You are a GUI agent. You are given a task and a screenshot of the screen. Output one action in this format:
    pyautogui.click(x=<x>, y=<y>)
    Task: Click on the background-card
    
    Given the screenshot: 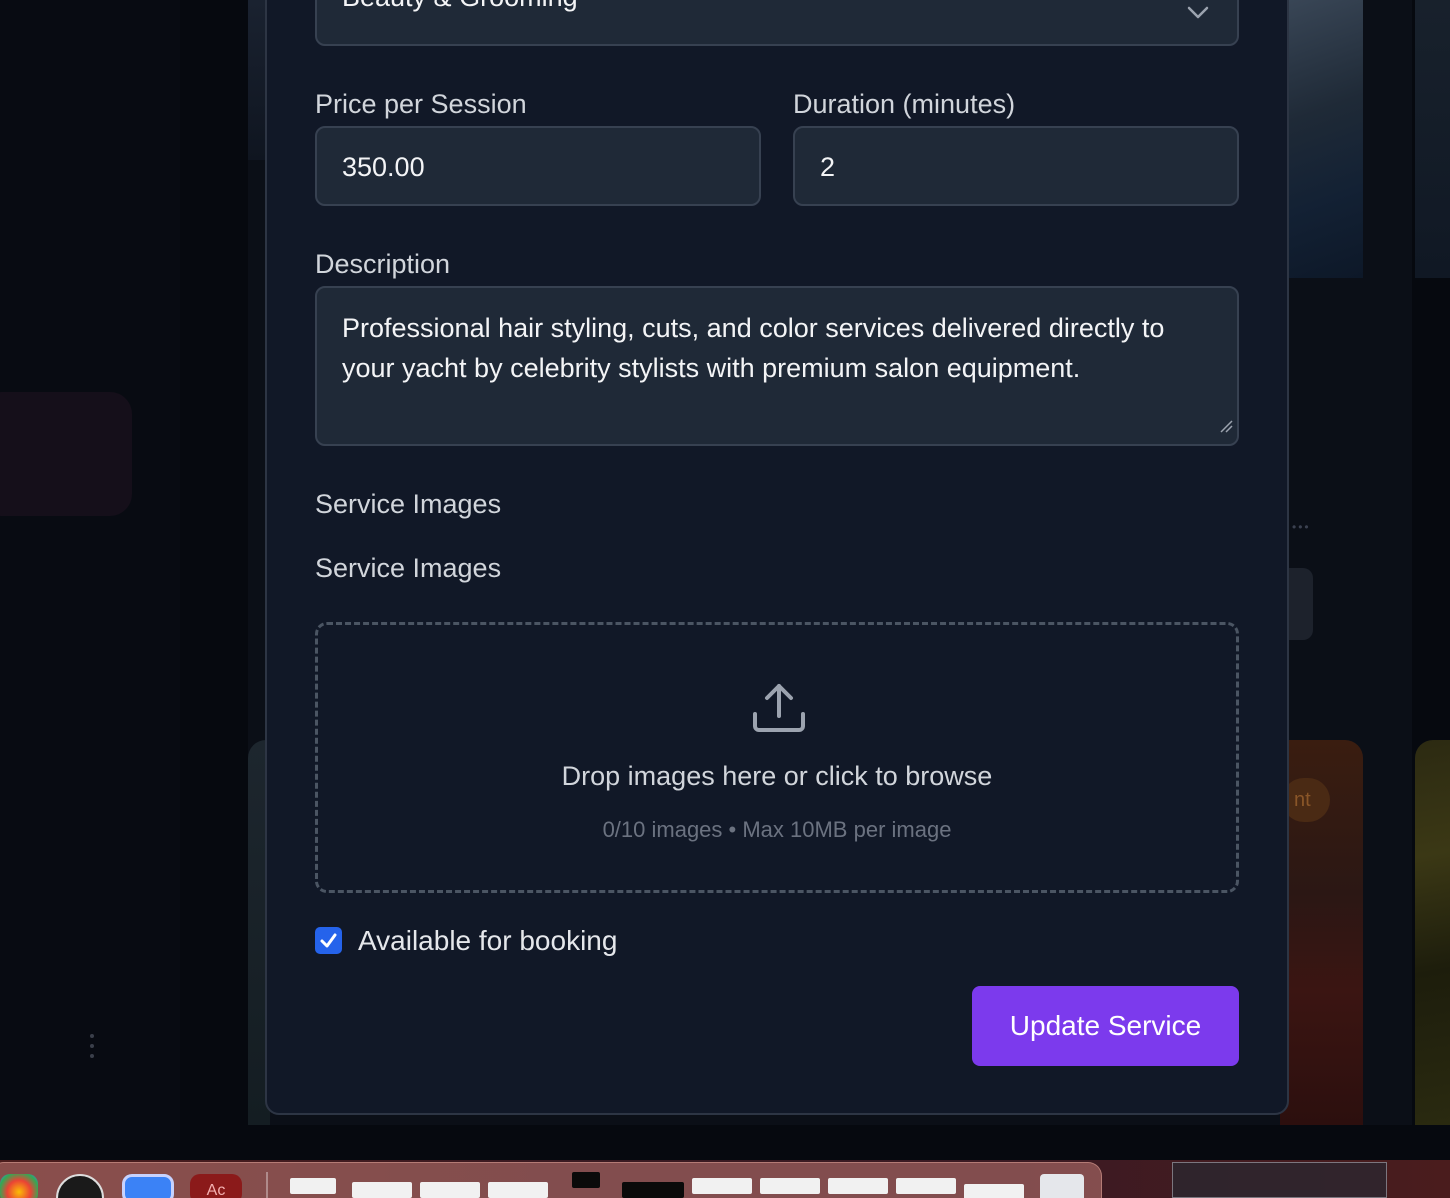 What is the action you would take?
    pyautogui.click(x=1300, y=604)
    